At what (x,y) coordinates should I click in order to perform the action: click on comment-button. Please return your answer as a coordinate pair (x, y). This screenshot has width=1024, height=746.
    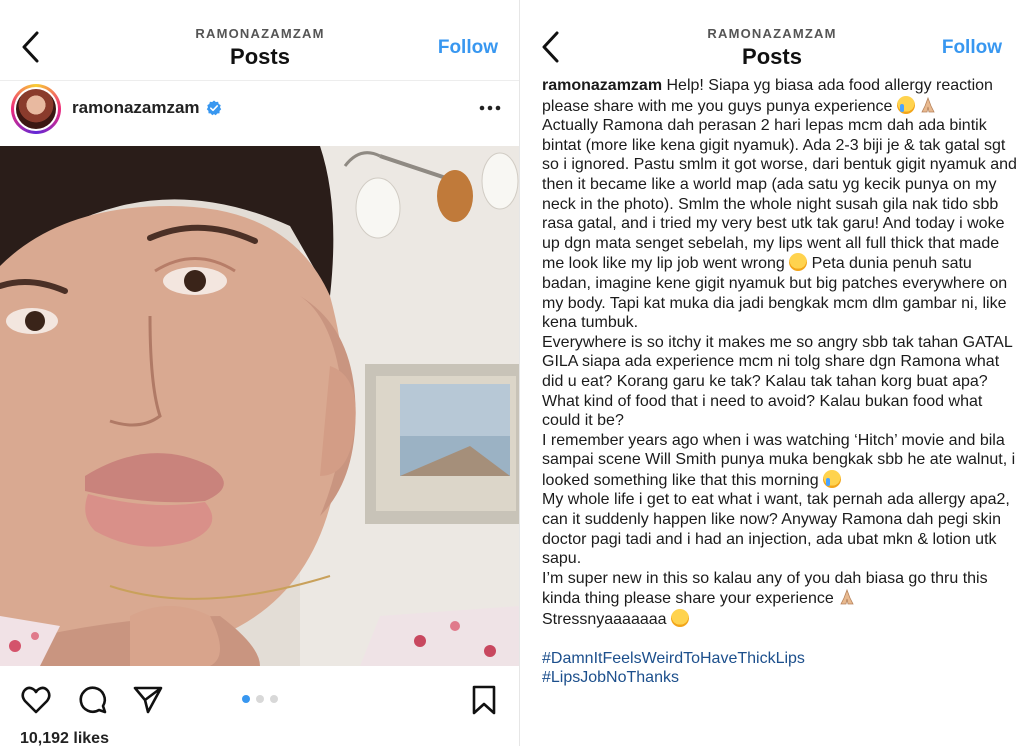
    Looking at the image, I should click on (92, 700).